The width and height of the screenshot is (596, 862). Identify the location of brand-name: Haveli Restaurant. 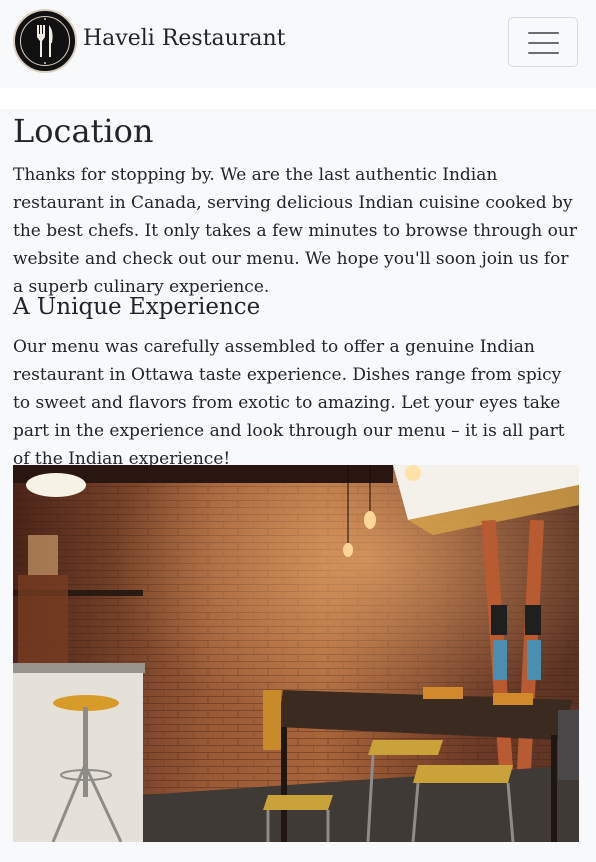
(184, 39).